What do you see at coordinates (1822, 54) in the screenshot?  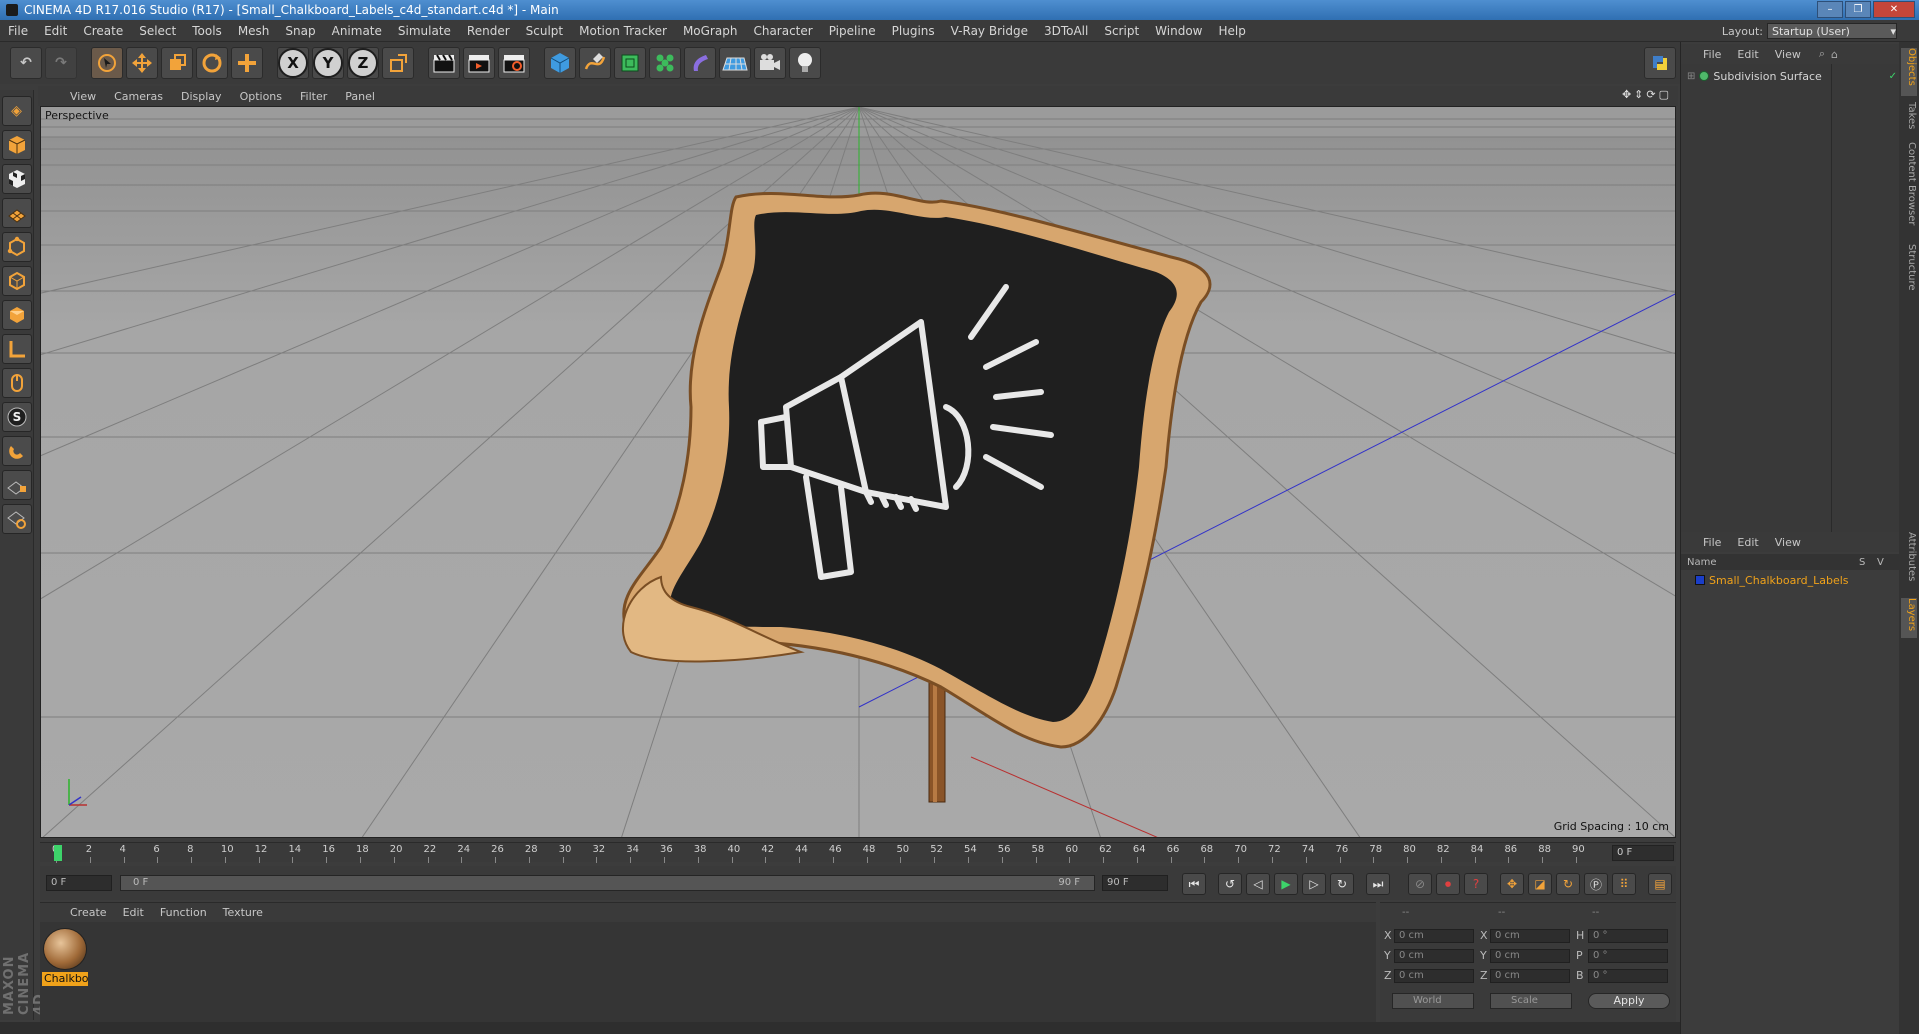 I see `search-icon: ⌕` at bounding box center [1822, 54].